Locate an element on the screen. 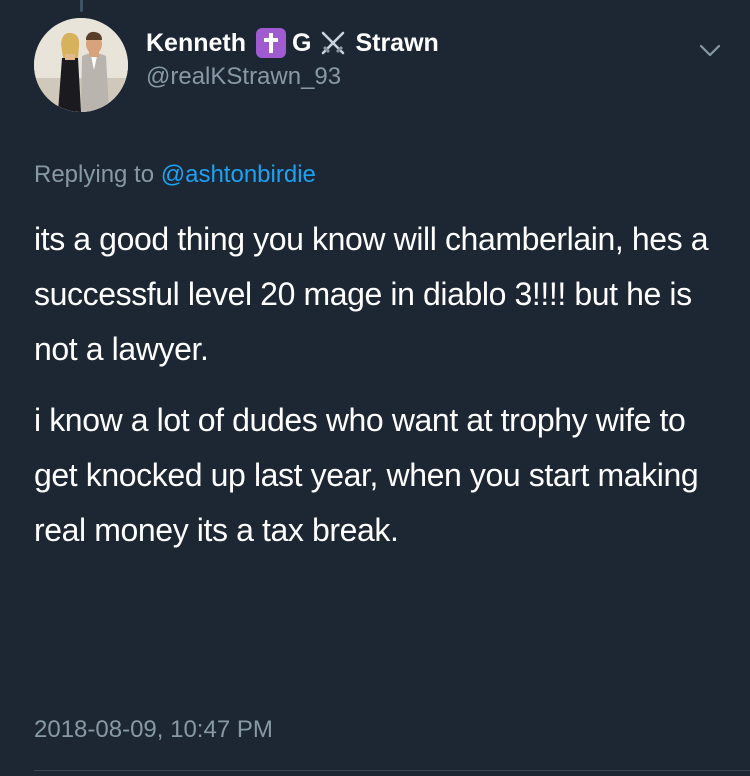 This screenshot has height=776, width=750. divider is located at coordinates (392, 770).